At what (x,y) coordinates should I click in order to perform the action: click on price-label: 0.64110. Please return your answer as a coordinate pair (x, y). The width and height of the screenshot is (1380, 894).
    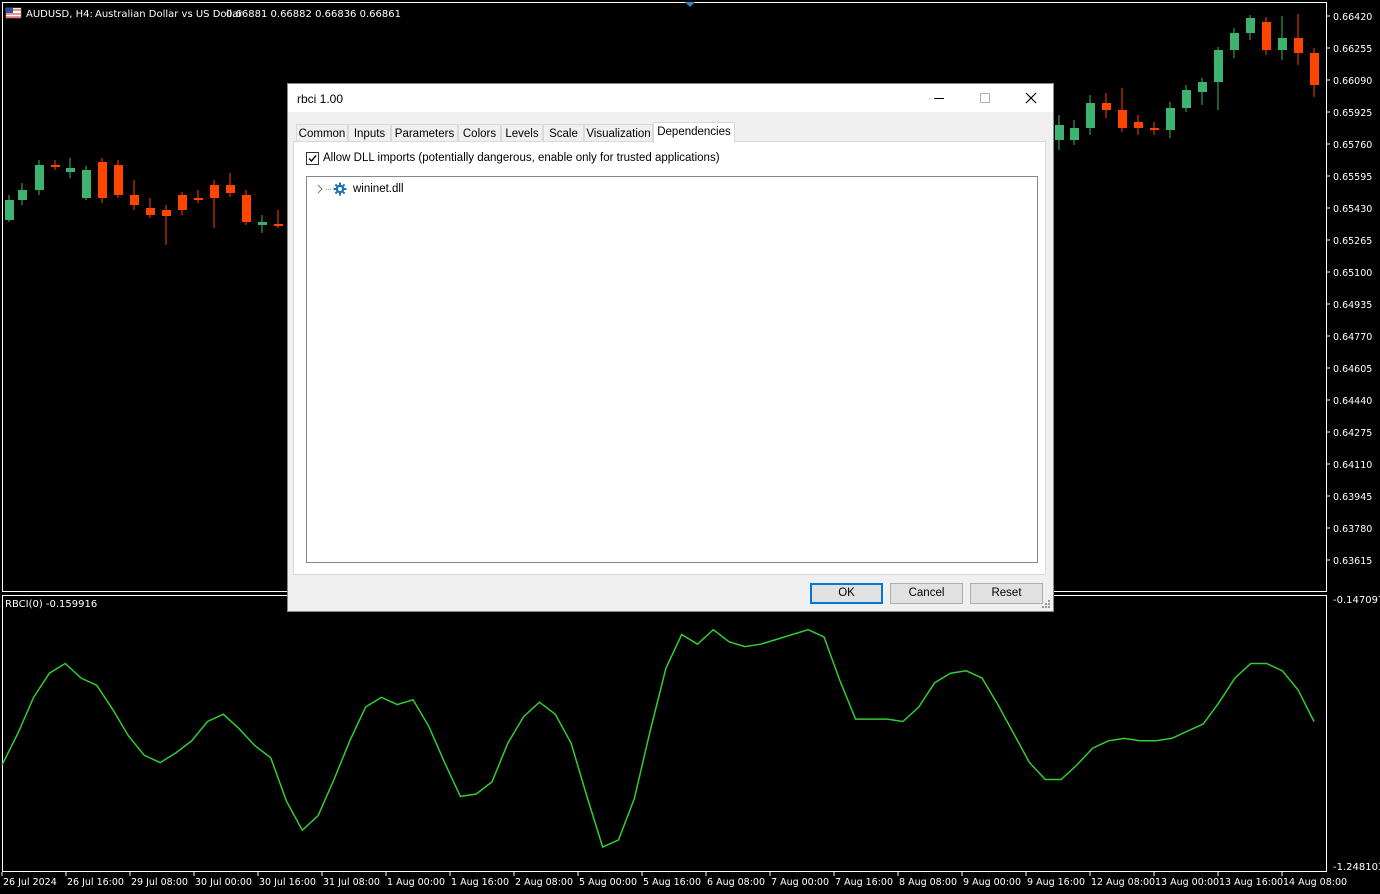
    Looking at the image, I should click on (1352, 465).